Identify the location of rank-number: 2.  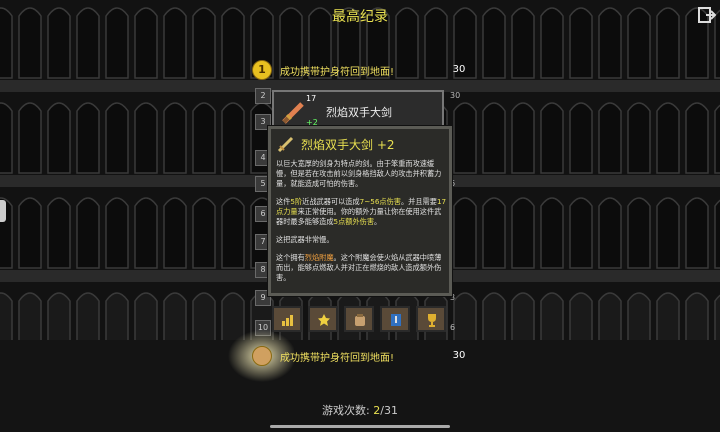
(263, 96).